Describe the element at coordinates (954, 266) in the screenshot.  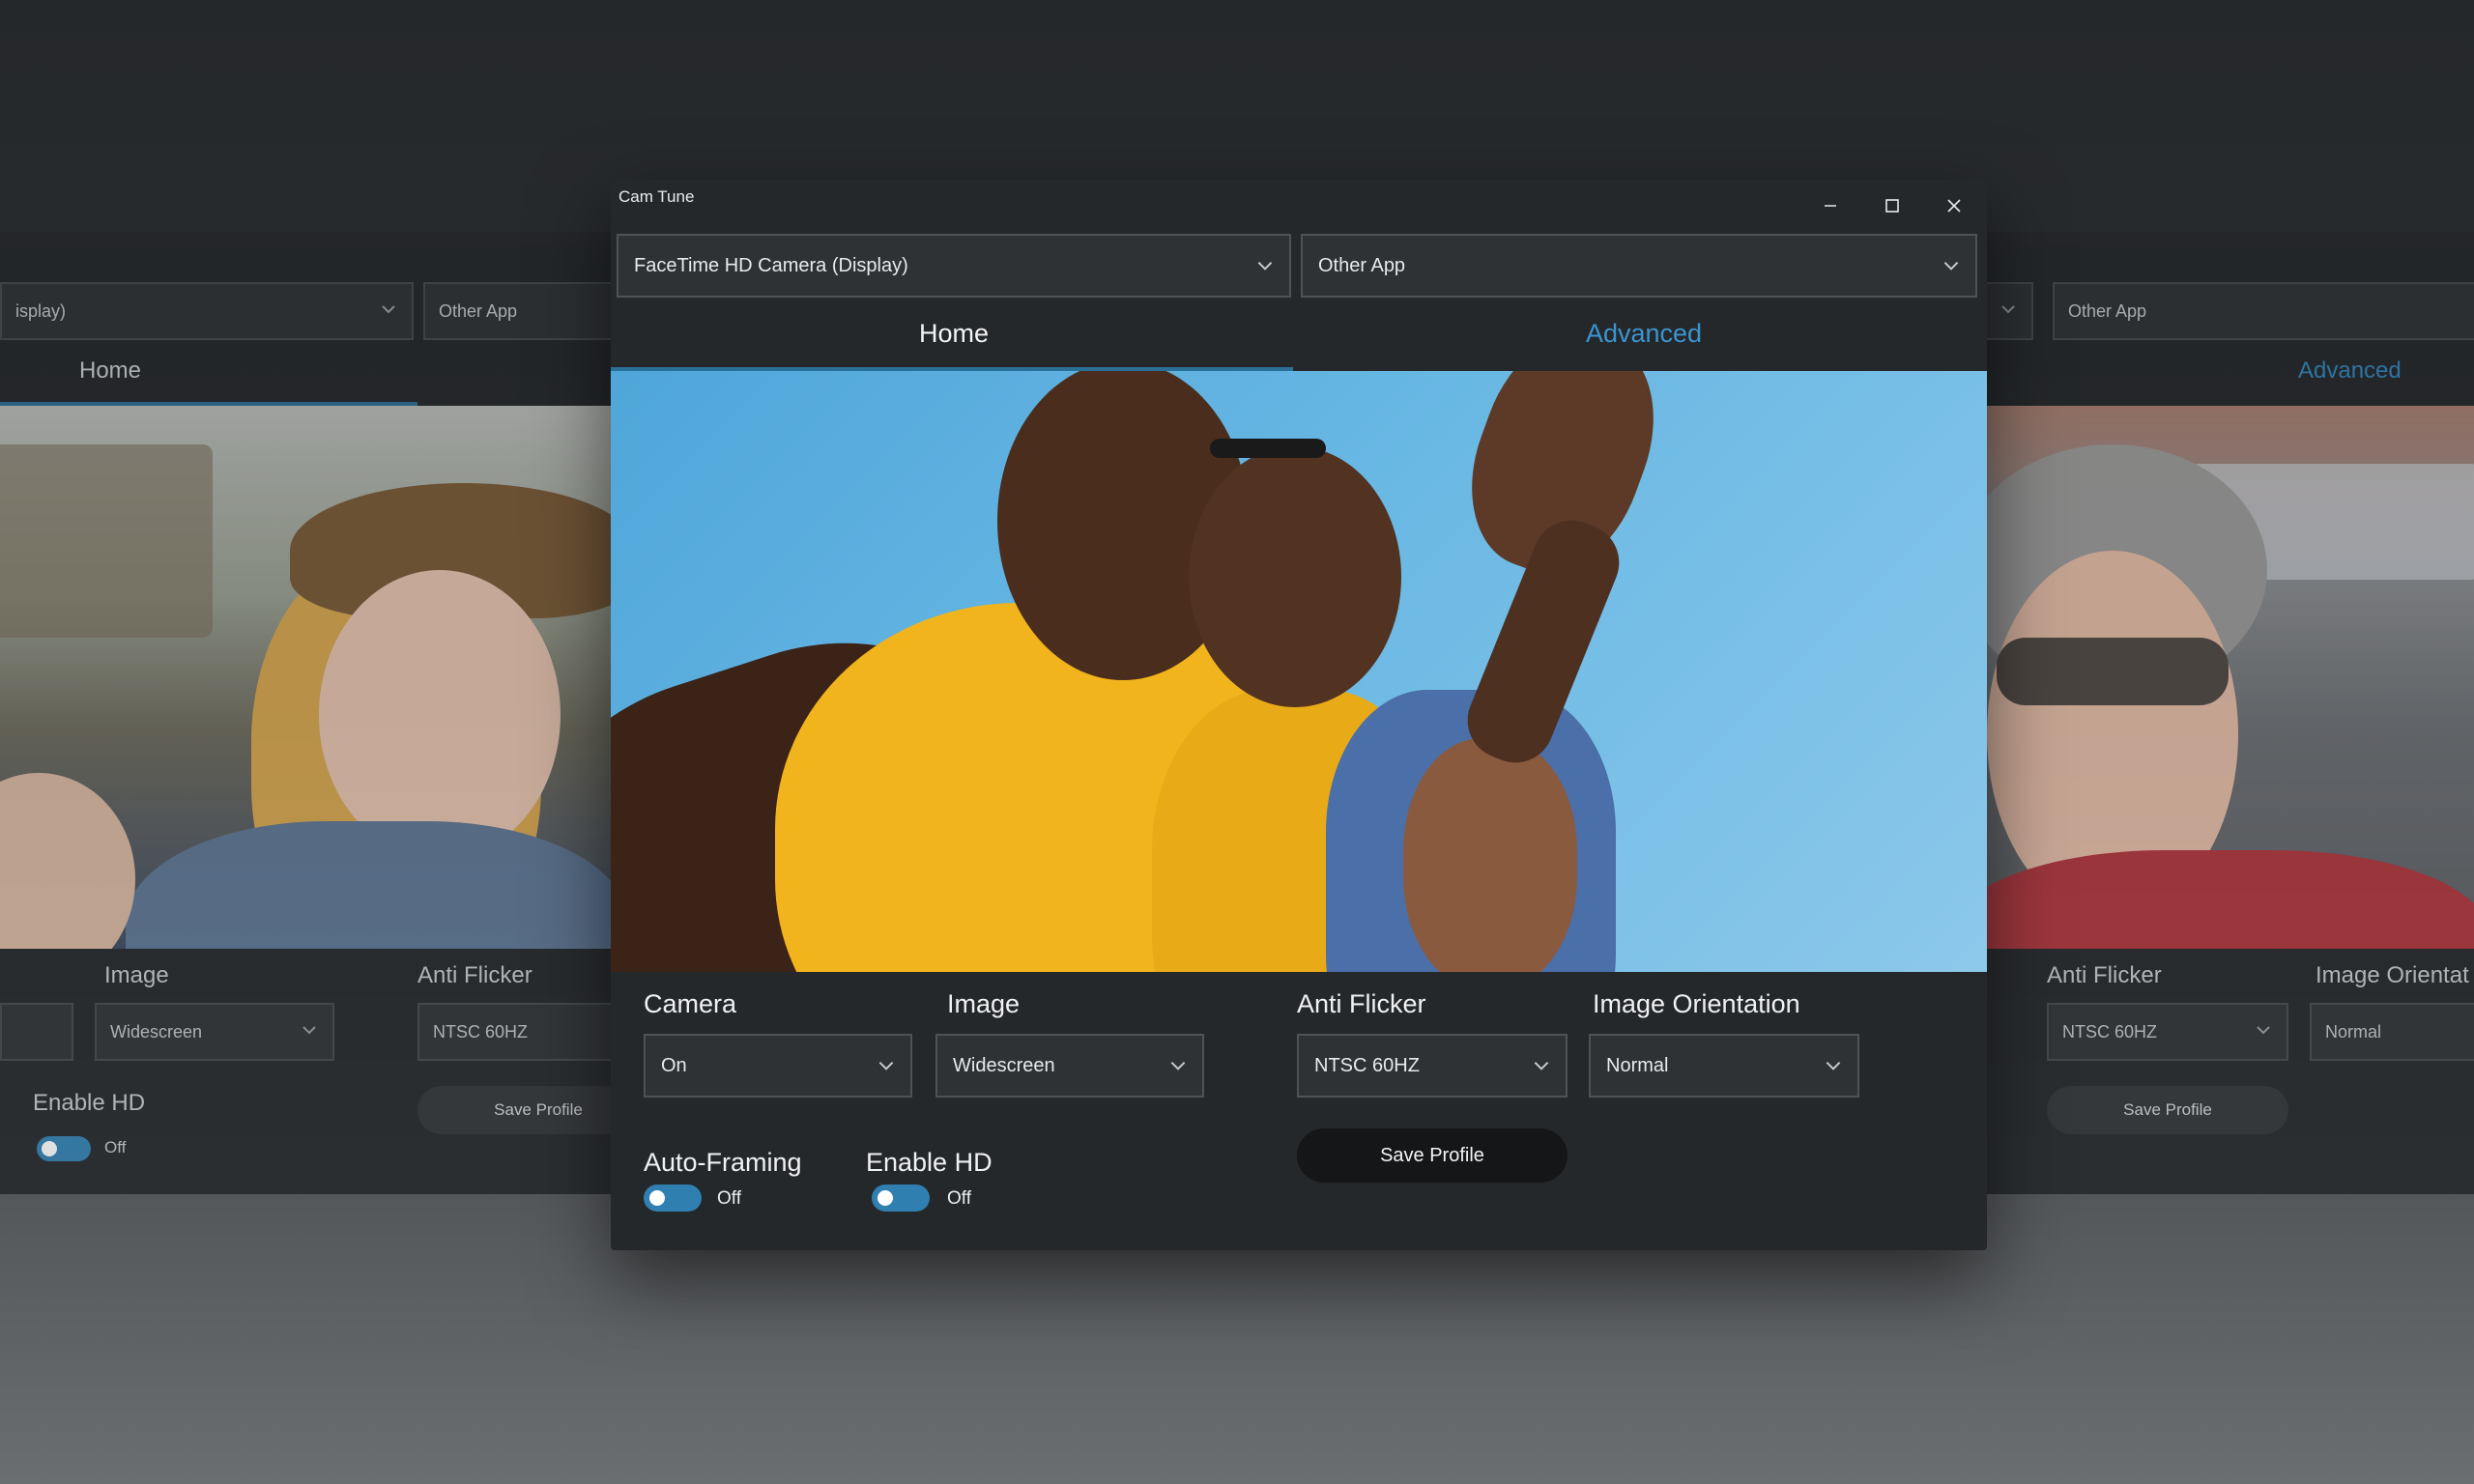
I see `camera-device-select: FaceTime HD Camera (Display)` at that location.